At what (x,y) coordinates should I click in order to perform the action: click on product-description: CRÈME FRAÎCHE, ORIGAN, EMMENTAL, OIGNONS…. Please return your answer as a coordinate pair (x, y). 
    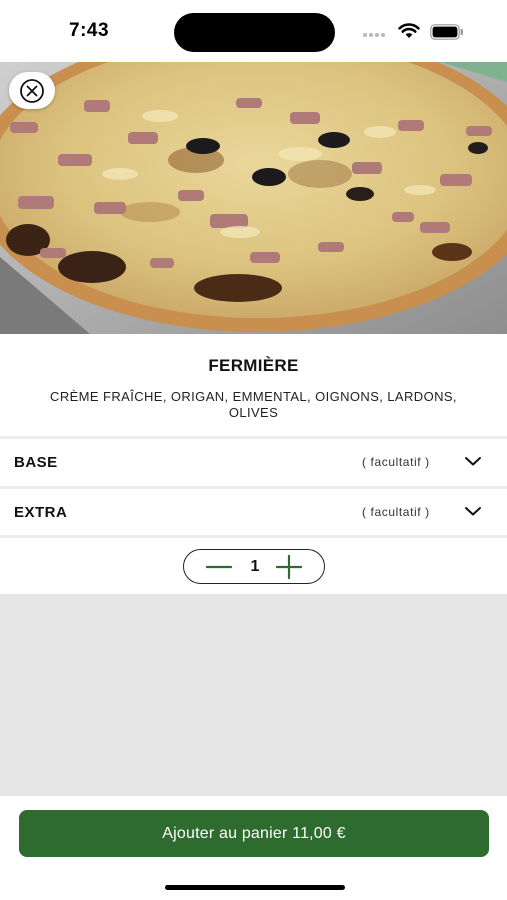
    Looking at the image, I should click on (253, 404).